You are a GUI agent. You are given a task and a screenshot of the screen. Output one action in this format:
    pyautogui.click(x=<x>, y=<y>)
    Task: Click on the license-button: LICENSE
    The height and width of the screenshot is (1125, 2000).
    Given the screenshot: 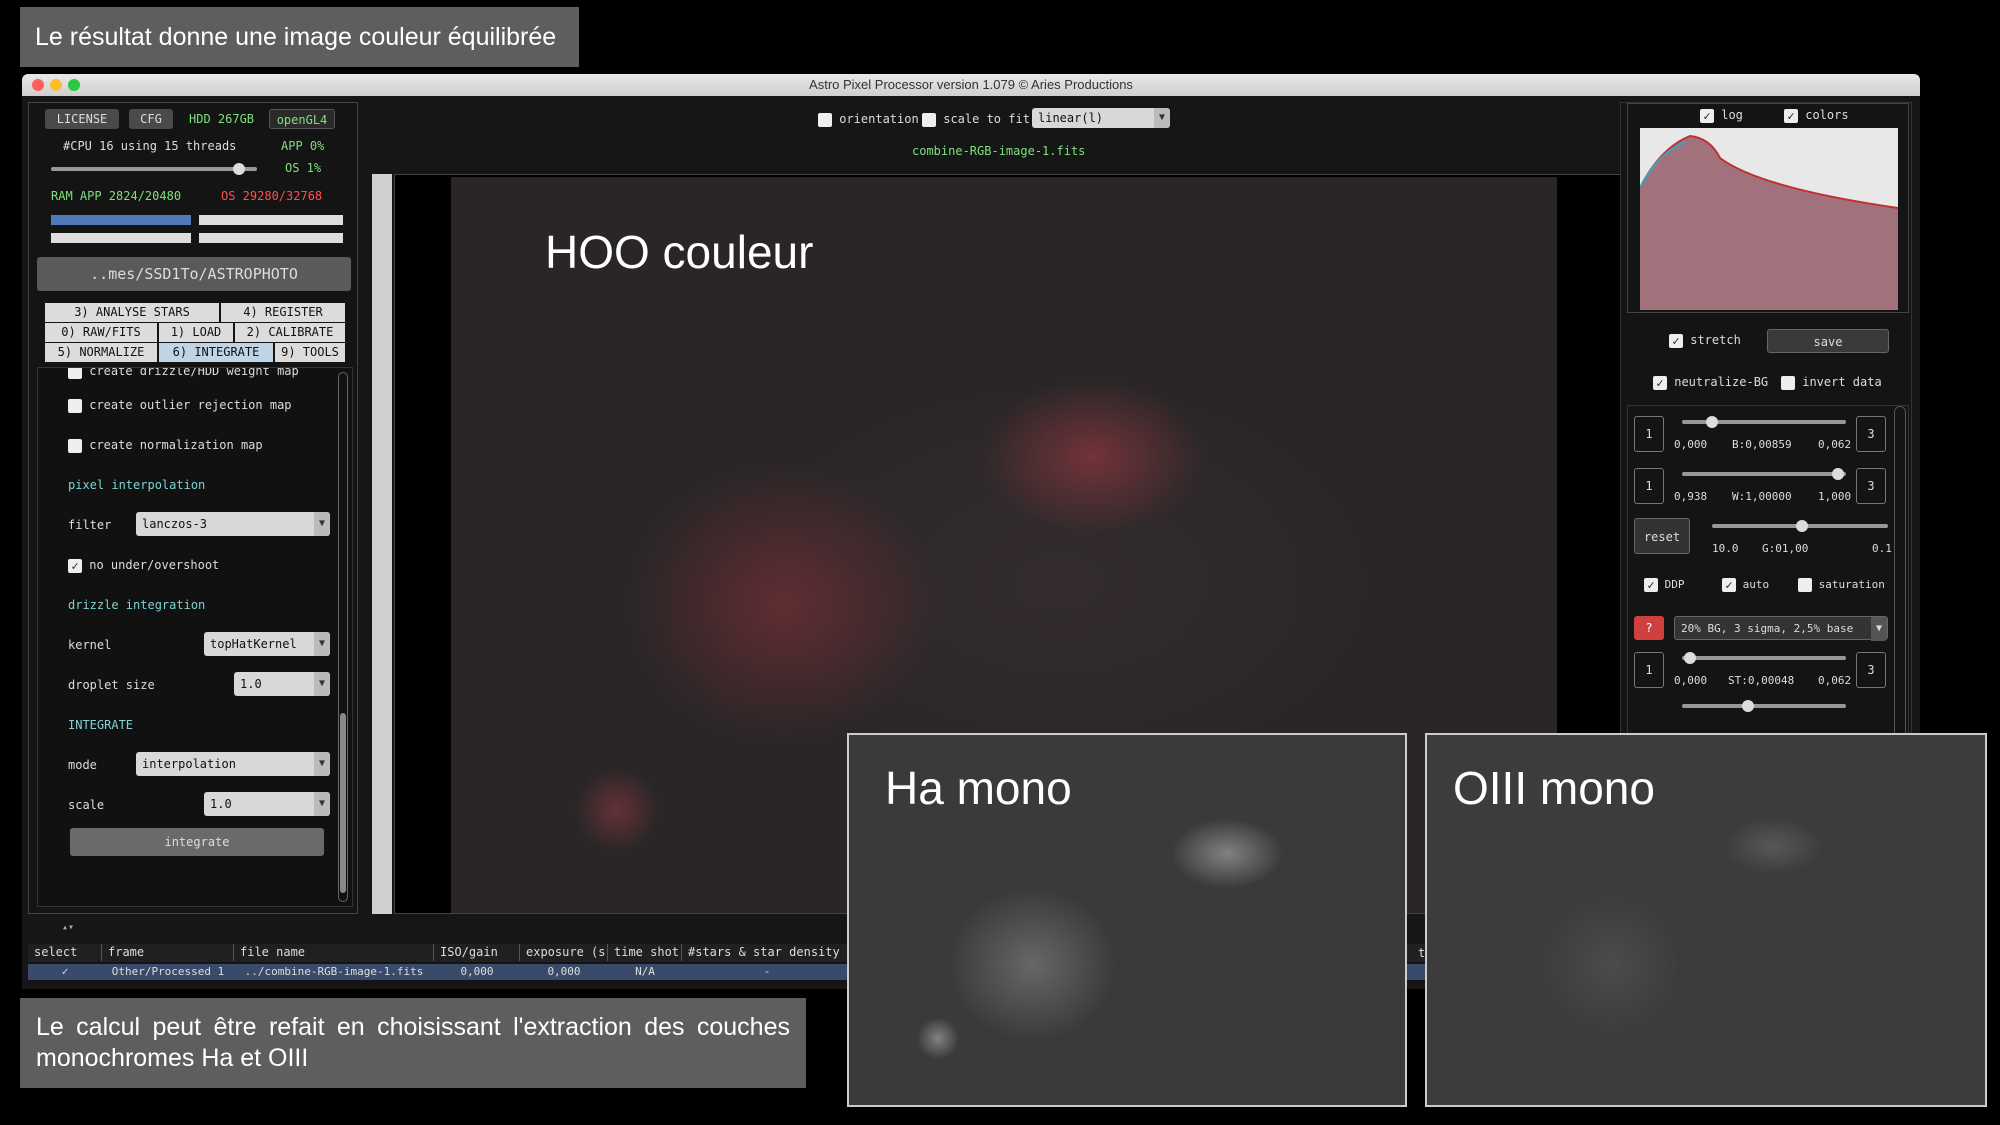 What is the action you would take?
    pyautogui.click(x=82, y=119)
    